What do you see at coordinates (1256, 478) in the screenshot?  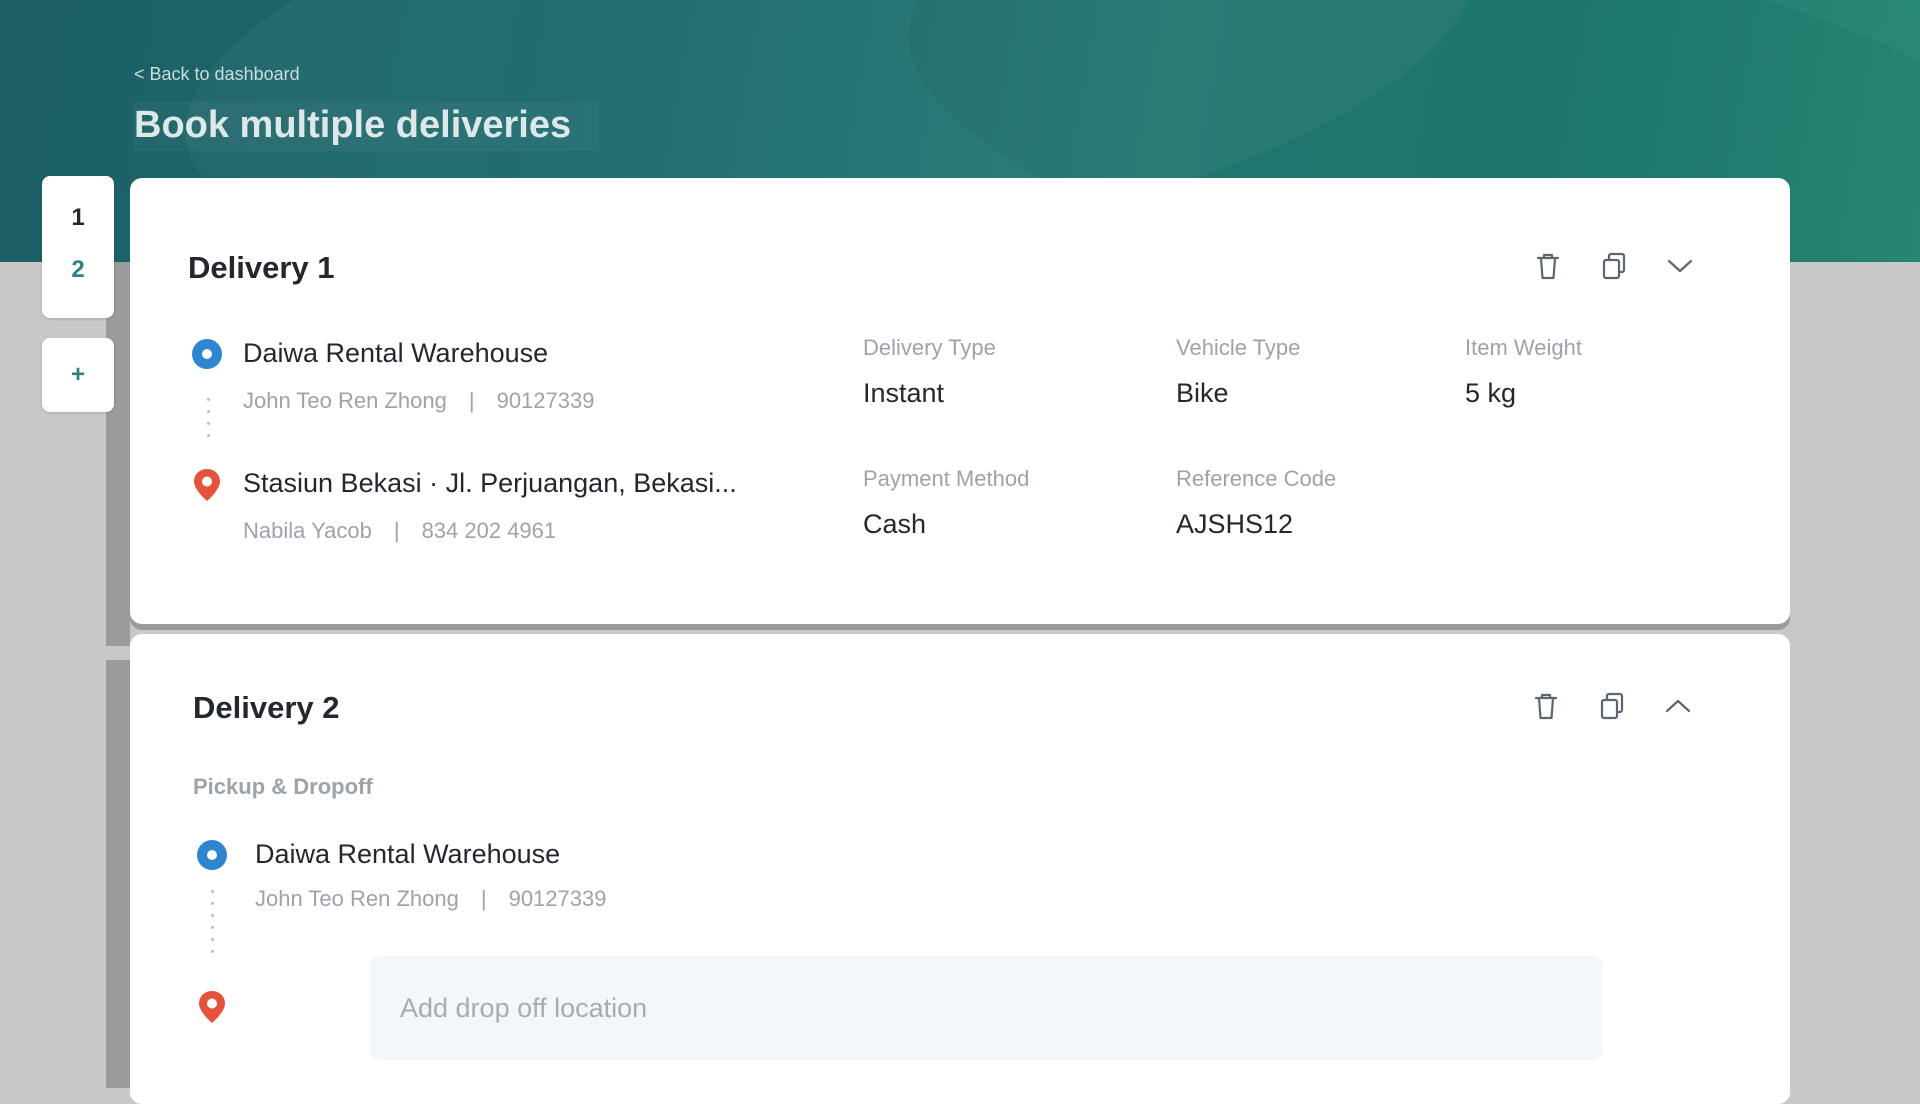 I see `reference-code-label: Reference Code` at bounding box center [1256, 478].